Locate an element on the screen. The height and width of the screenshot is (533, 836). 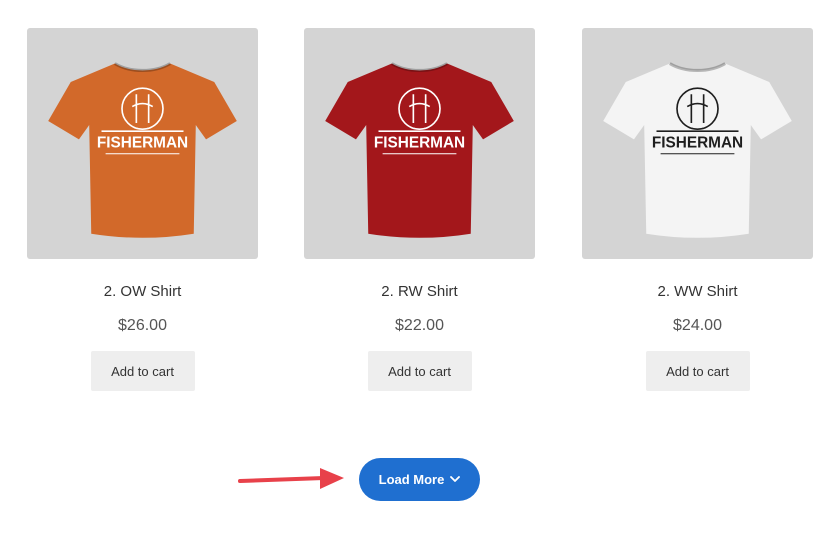
product-price: $26.00 is located at coordinates (142, 325).